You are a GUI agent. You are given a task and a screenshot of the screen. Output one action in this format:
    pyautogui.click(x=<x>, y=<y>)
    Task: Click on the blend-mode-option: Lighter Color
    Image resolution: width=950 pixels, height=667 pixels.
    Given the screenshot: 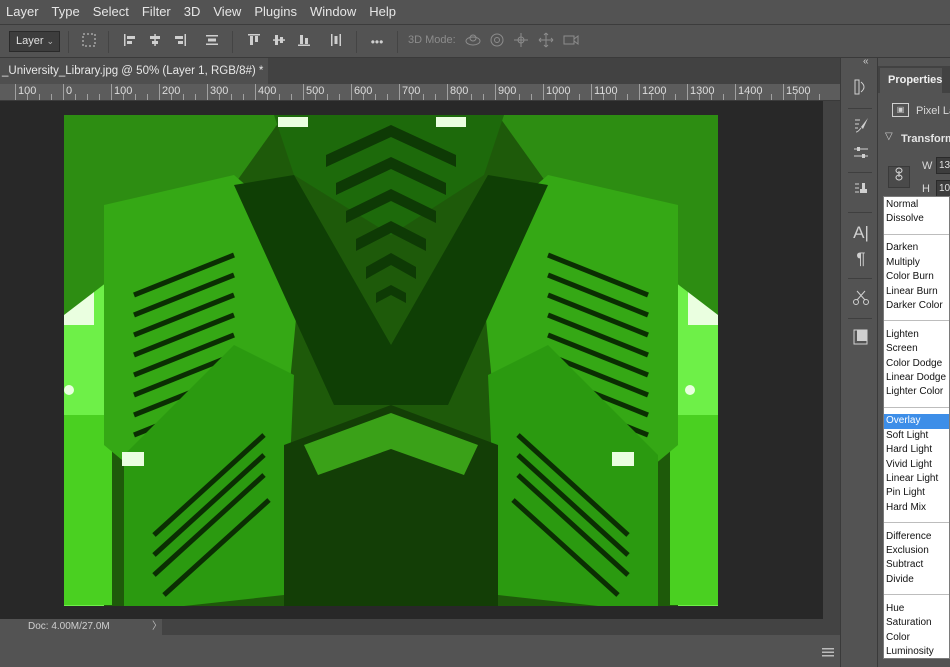 What is the action you would take?
    pyautogui.click(x=916, y=392)
    